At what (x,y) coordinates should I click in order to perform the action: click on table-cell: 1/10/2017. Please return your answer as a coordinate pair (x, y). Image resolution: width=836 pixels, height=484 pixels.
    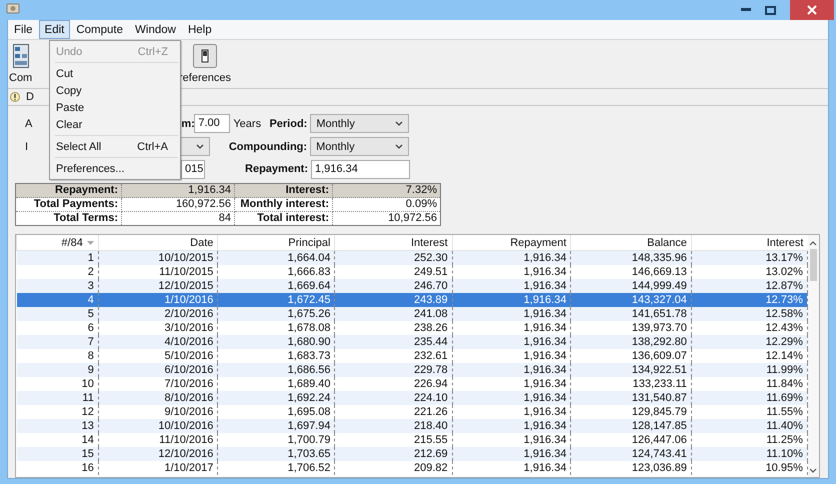
    Looking at the image, I should click on (158, 468).